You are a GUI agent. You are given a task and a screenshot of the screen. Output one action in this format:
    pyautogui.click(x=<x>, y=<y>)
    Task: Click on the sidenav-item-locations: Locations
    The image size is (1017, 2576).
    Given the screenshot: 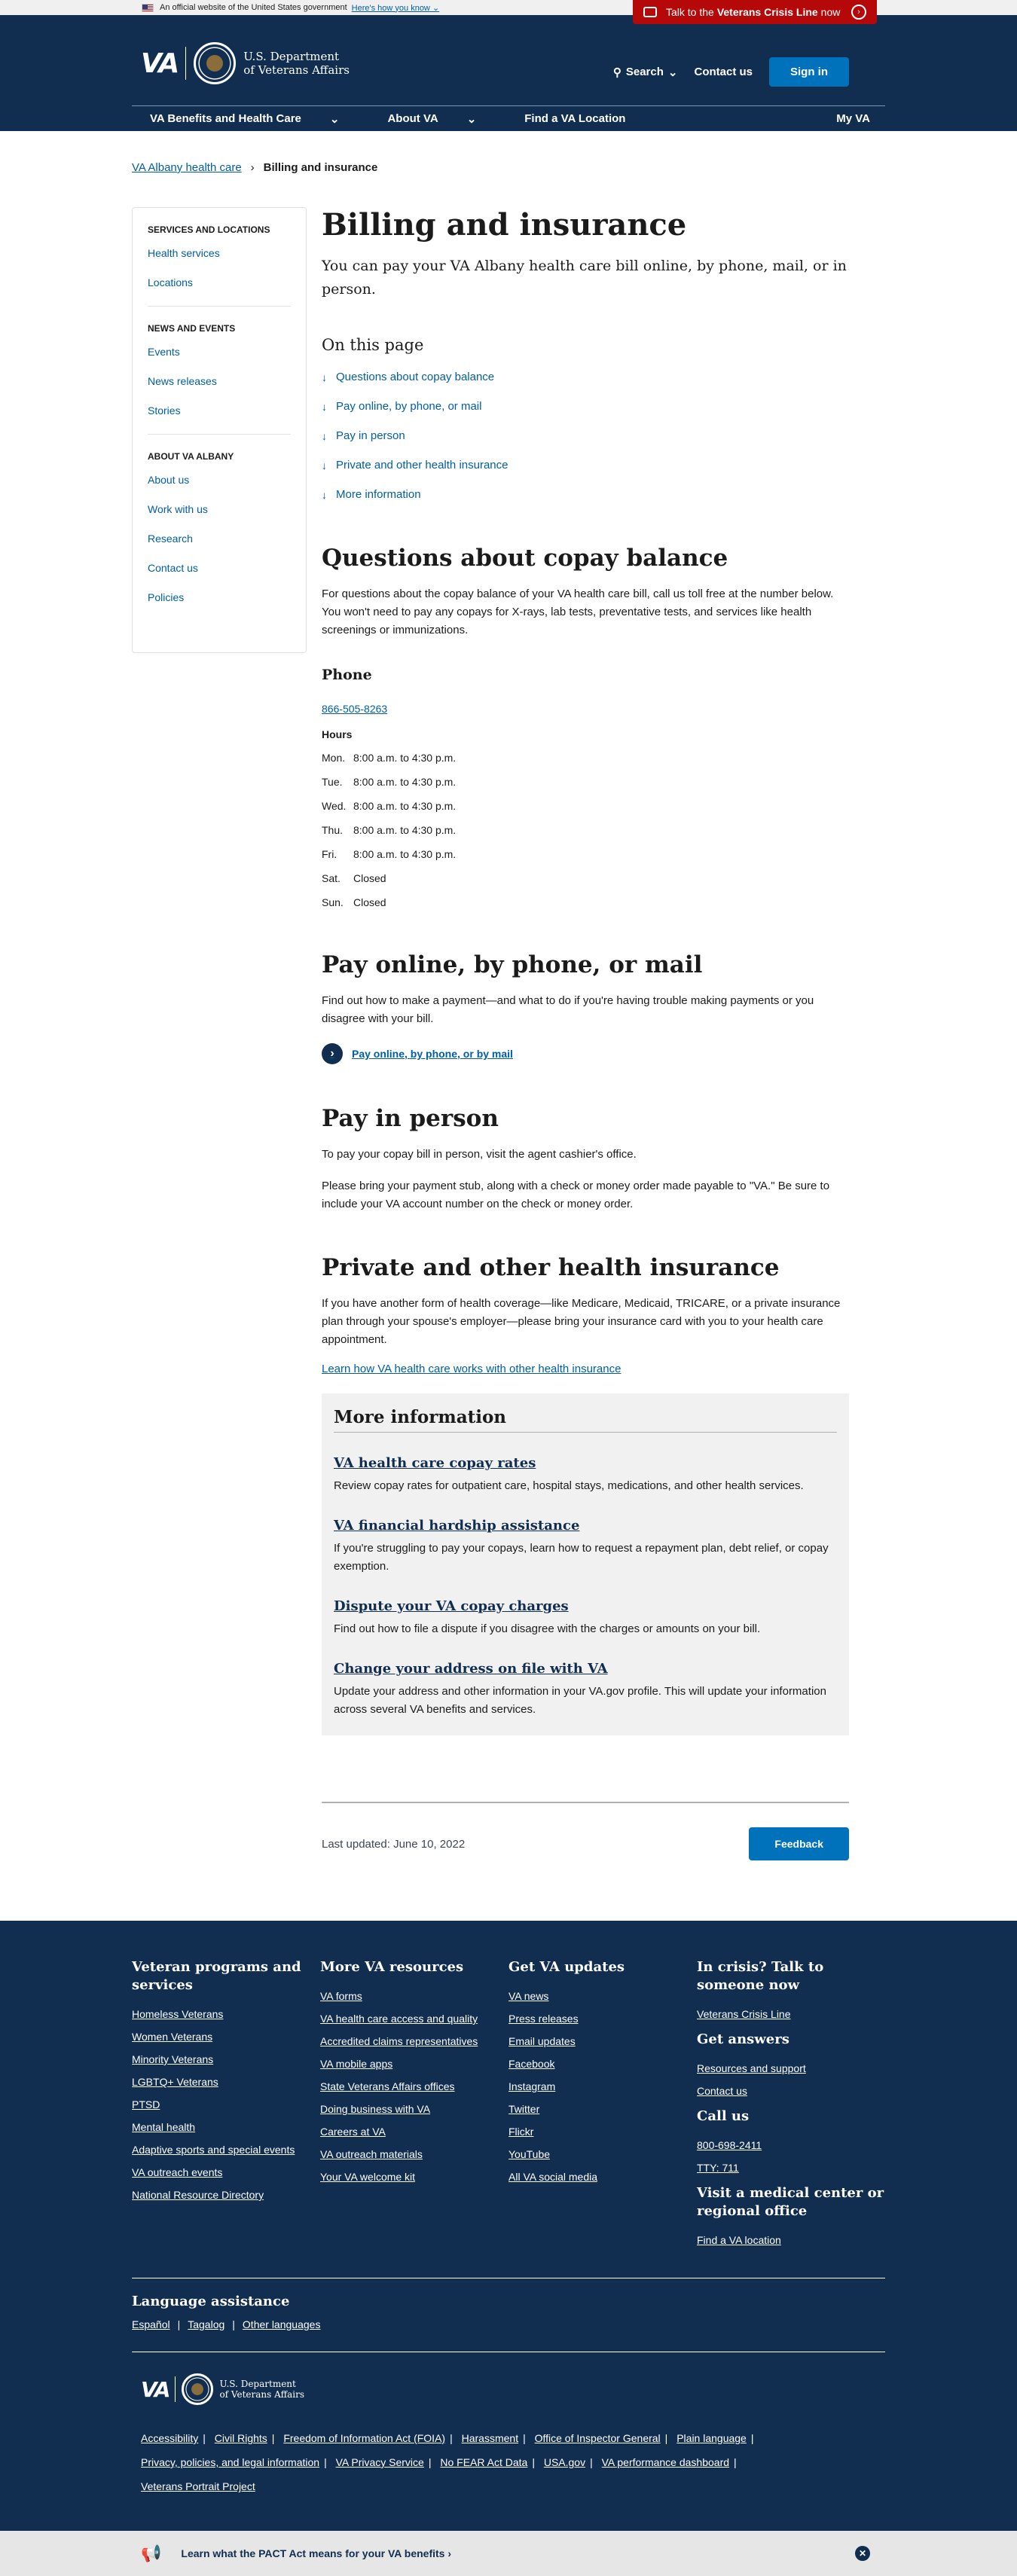 What is the action you would take?
    pyautogui.click(x=219, y=282)
    